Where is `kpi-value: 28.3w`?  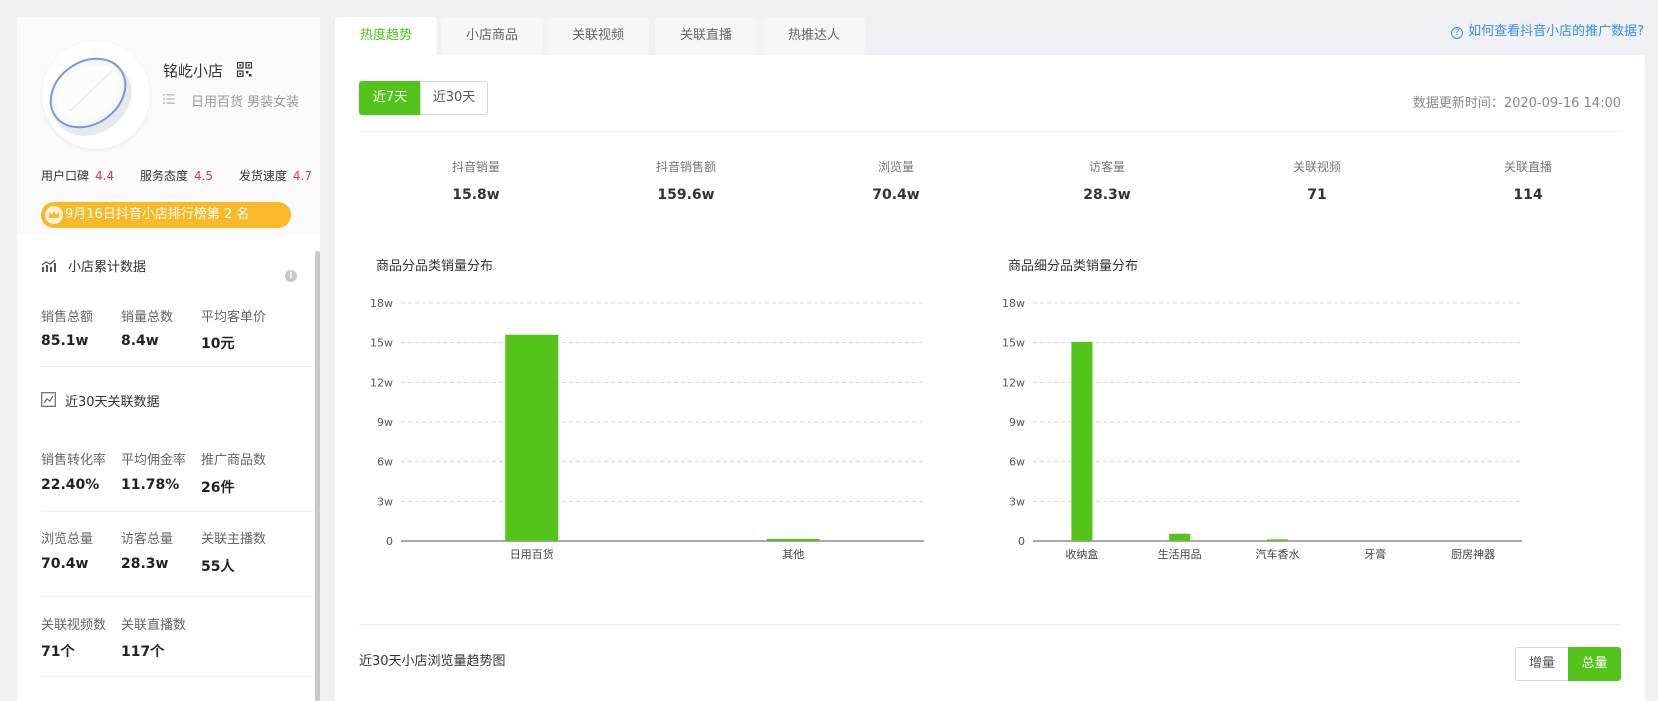
kpi-value: 28.3w is located at coordinates (1107, 195).